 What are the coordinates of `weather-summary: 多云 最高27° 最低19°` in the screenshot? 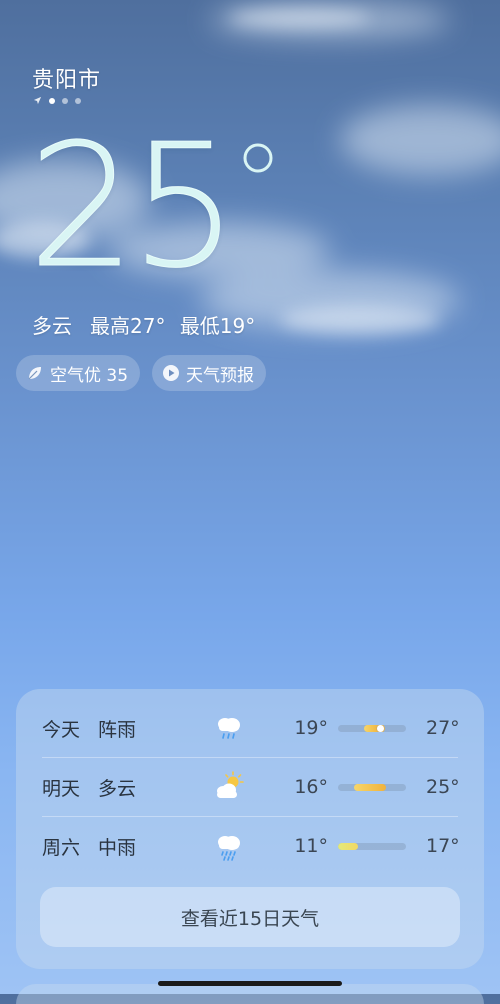 It's located at (143, 324).